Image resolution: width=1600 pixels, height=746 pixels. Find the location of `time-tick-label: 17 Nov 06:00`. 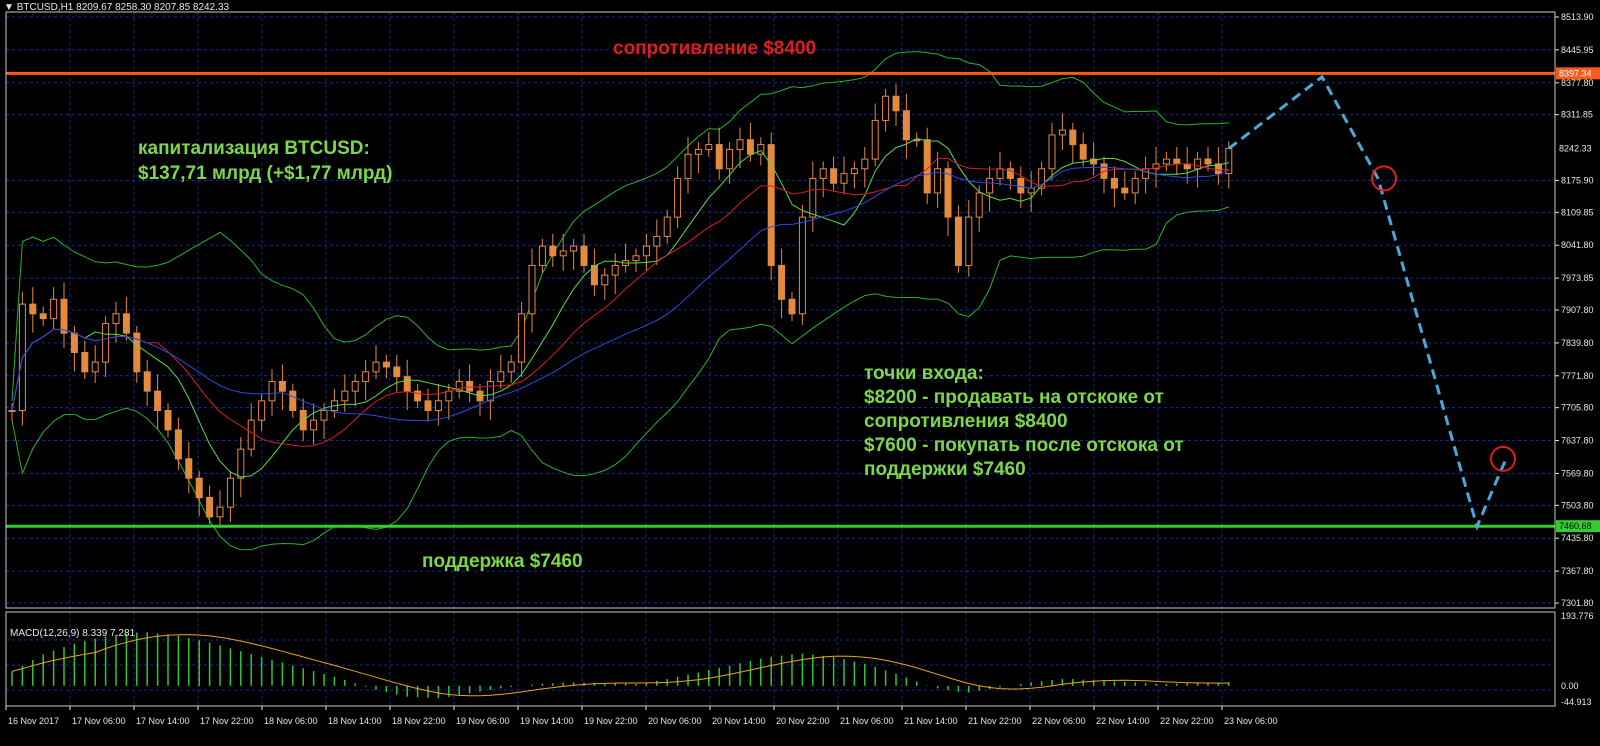

time-tick-label: 17 Nov 06:00 is located at coordinates (99, 721).